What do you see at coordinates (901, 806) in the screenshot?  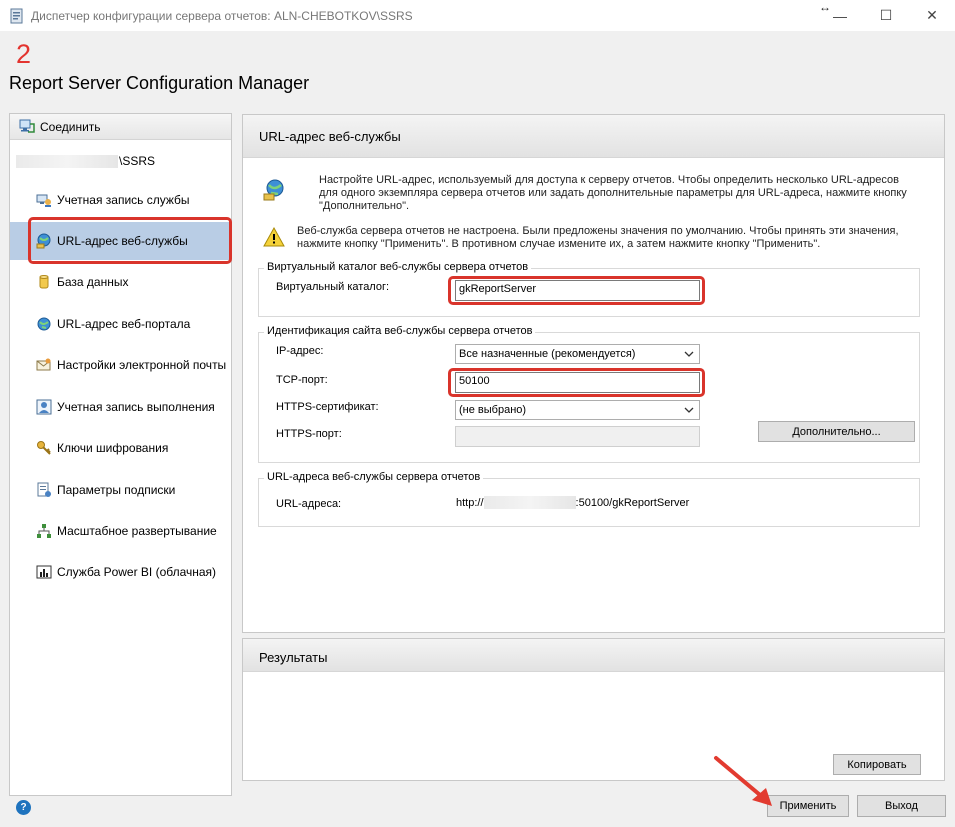 I see `exit-button: Выход` at bounding box center [901, 806].